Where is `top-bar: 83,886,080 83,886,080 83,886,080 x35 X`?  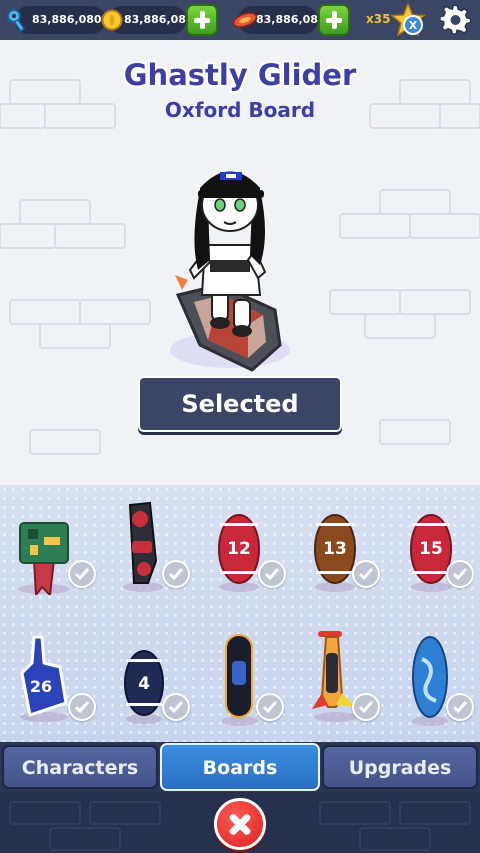 top-bar: 83,886,080 83,886,080 83,886,080 x35 X is located at coordinates (240, 20).